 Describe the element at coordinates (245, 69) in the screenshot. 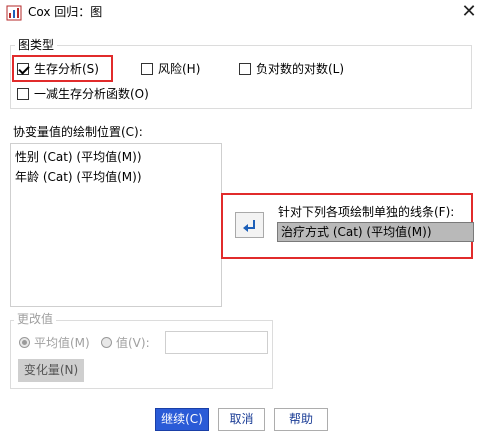

I see `log-minus-log-checkbox` at that location.